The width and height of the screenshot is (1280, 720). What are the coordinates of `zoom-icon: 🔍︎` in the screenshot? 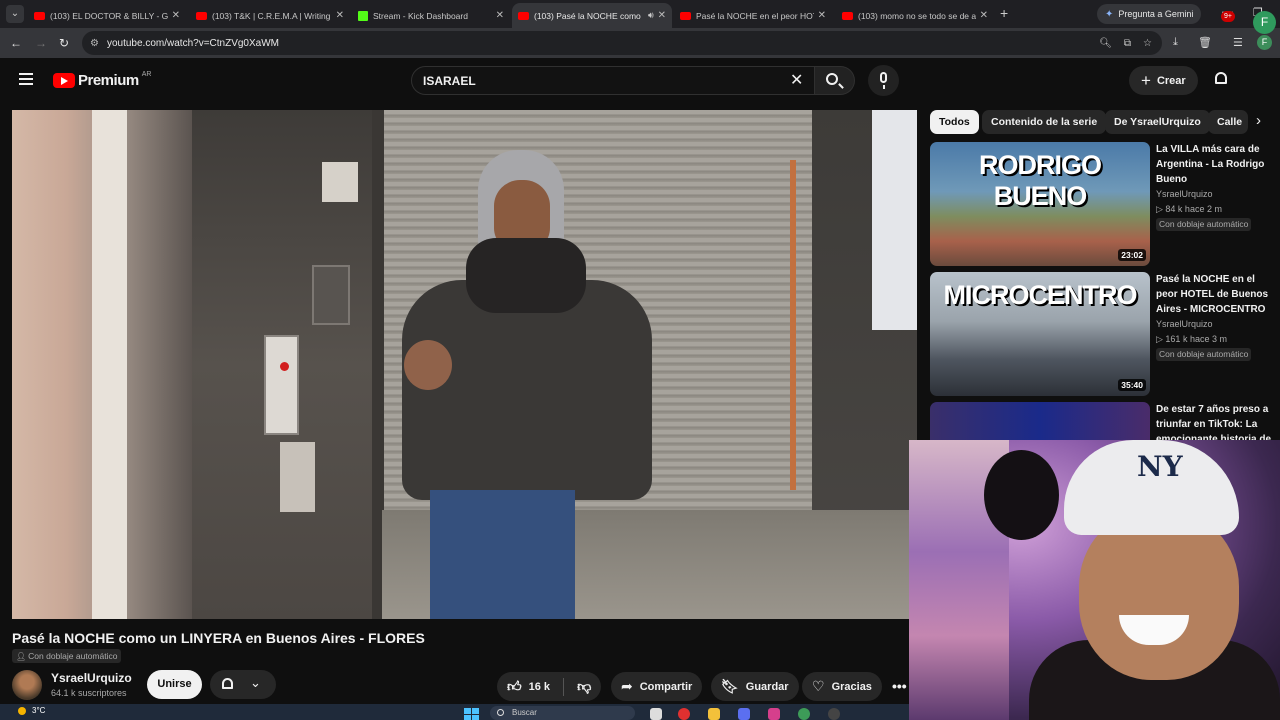 It's located at (1105, 43).